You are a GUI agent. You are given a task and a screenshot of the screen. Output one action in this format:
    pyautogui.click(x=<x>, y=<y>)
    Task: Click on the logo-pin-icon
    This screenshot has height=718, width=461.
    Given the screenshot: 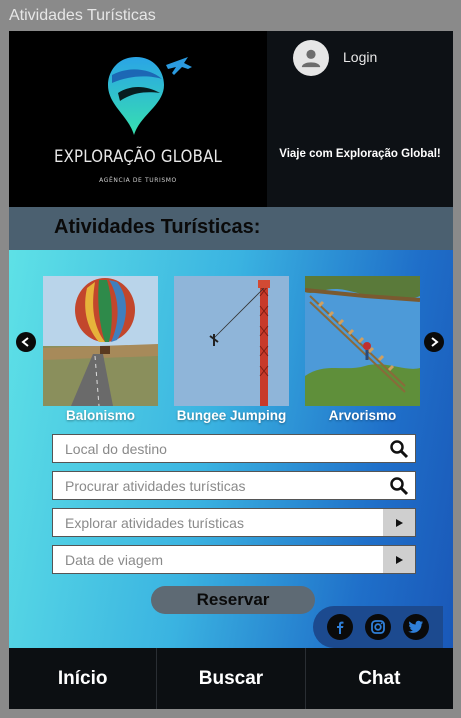 What is the action you would take?
    pyautogui.click(x=150, y=96)
    